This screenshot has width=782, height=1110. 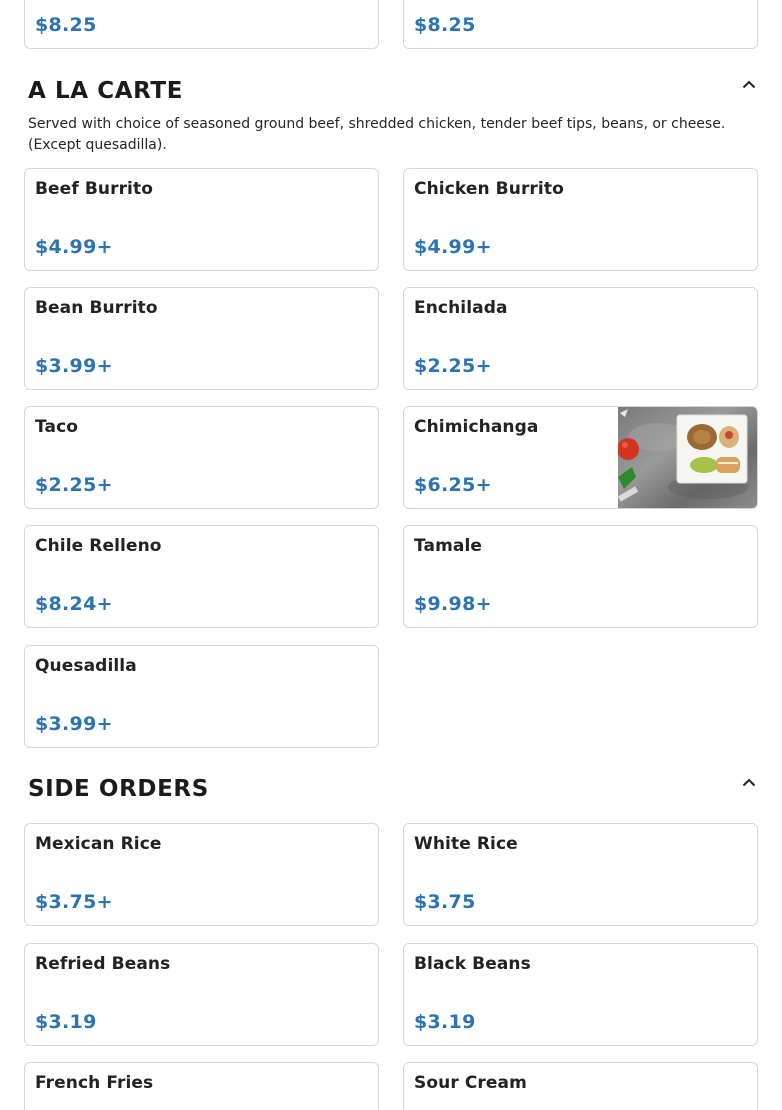 I want to click on item-name: Bean Burrito, so click(x=96, y=308).